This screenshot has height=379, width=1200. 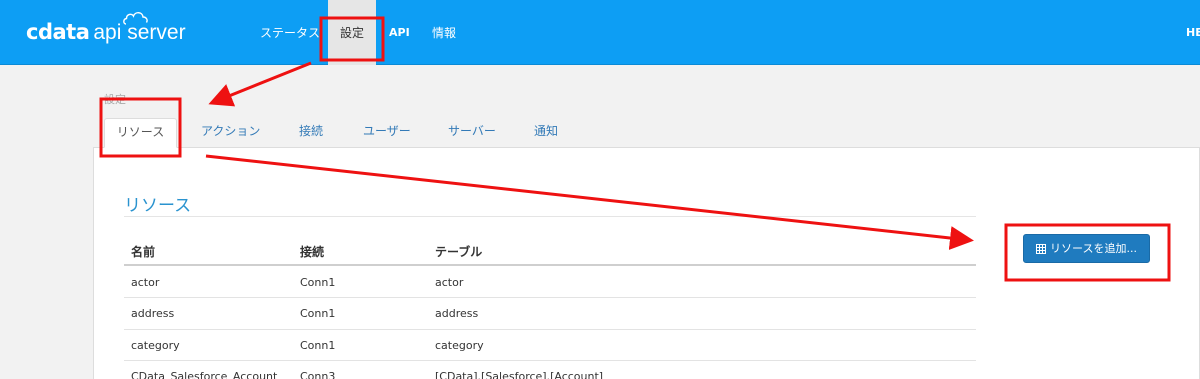 What do you see at coordinates (457, 313) in the screenshot?
I see `table-cell-table: address` at bounding box center [457, 313].